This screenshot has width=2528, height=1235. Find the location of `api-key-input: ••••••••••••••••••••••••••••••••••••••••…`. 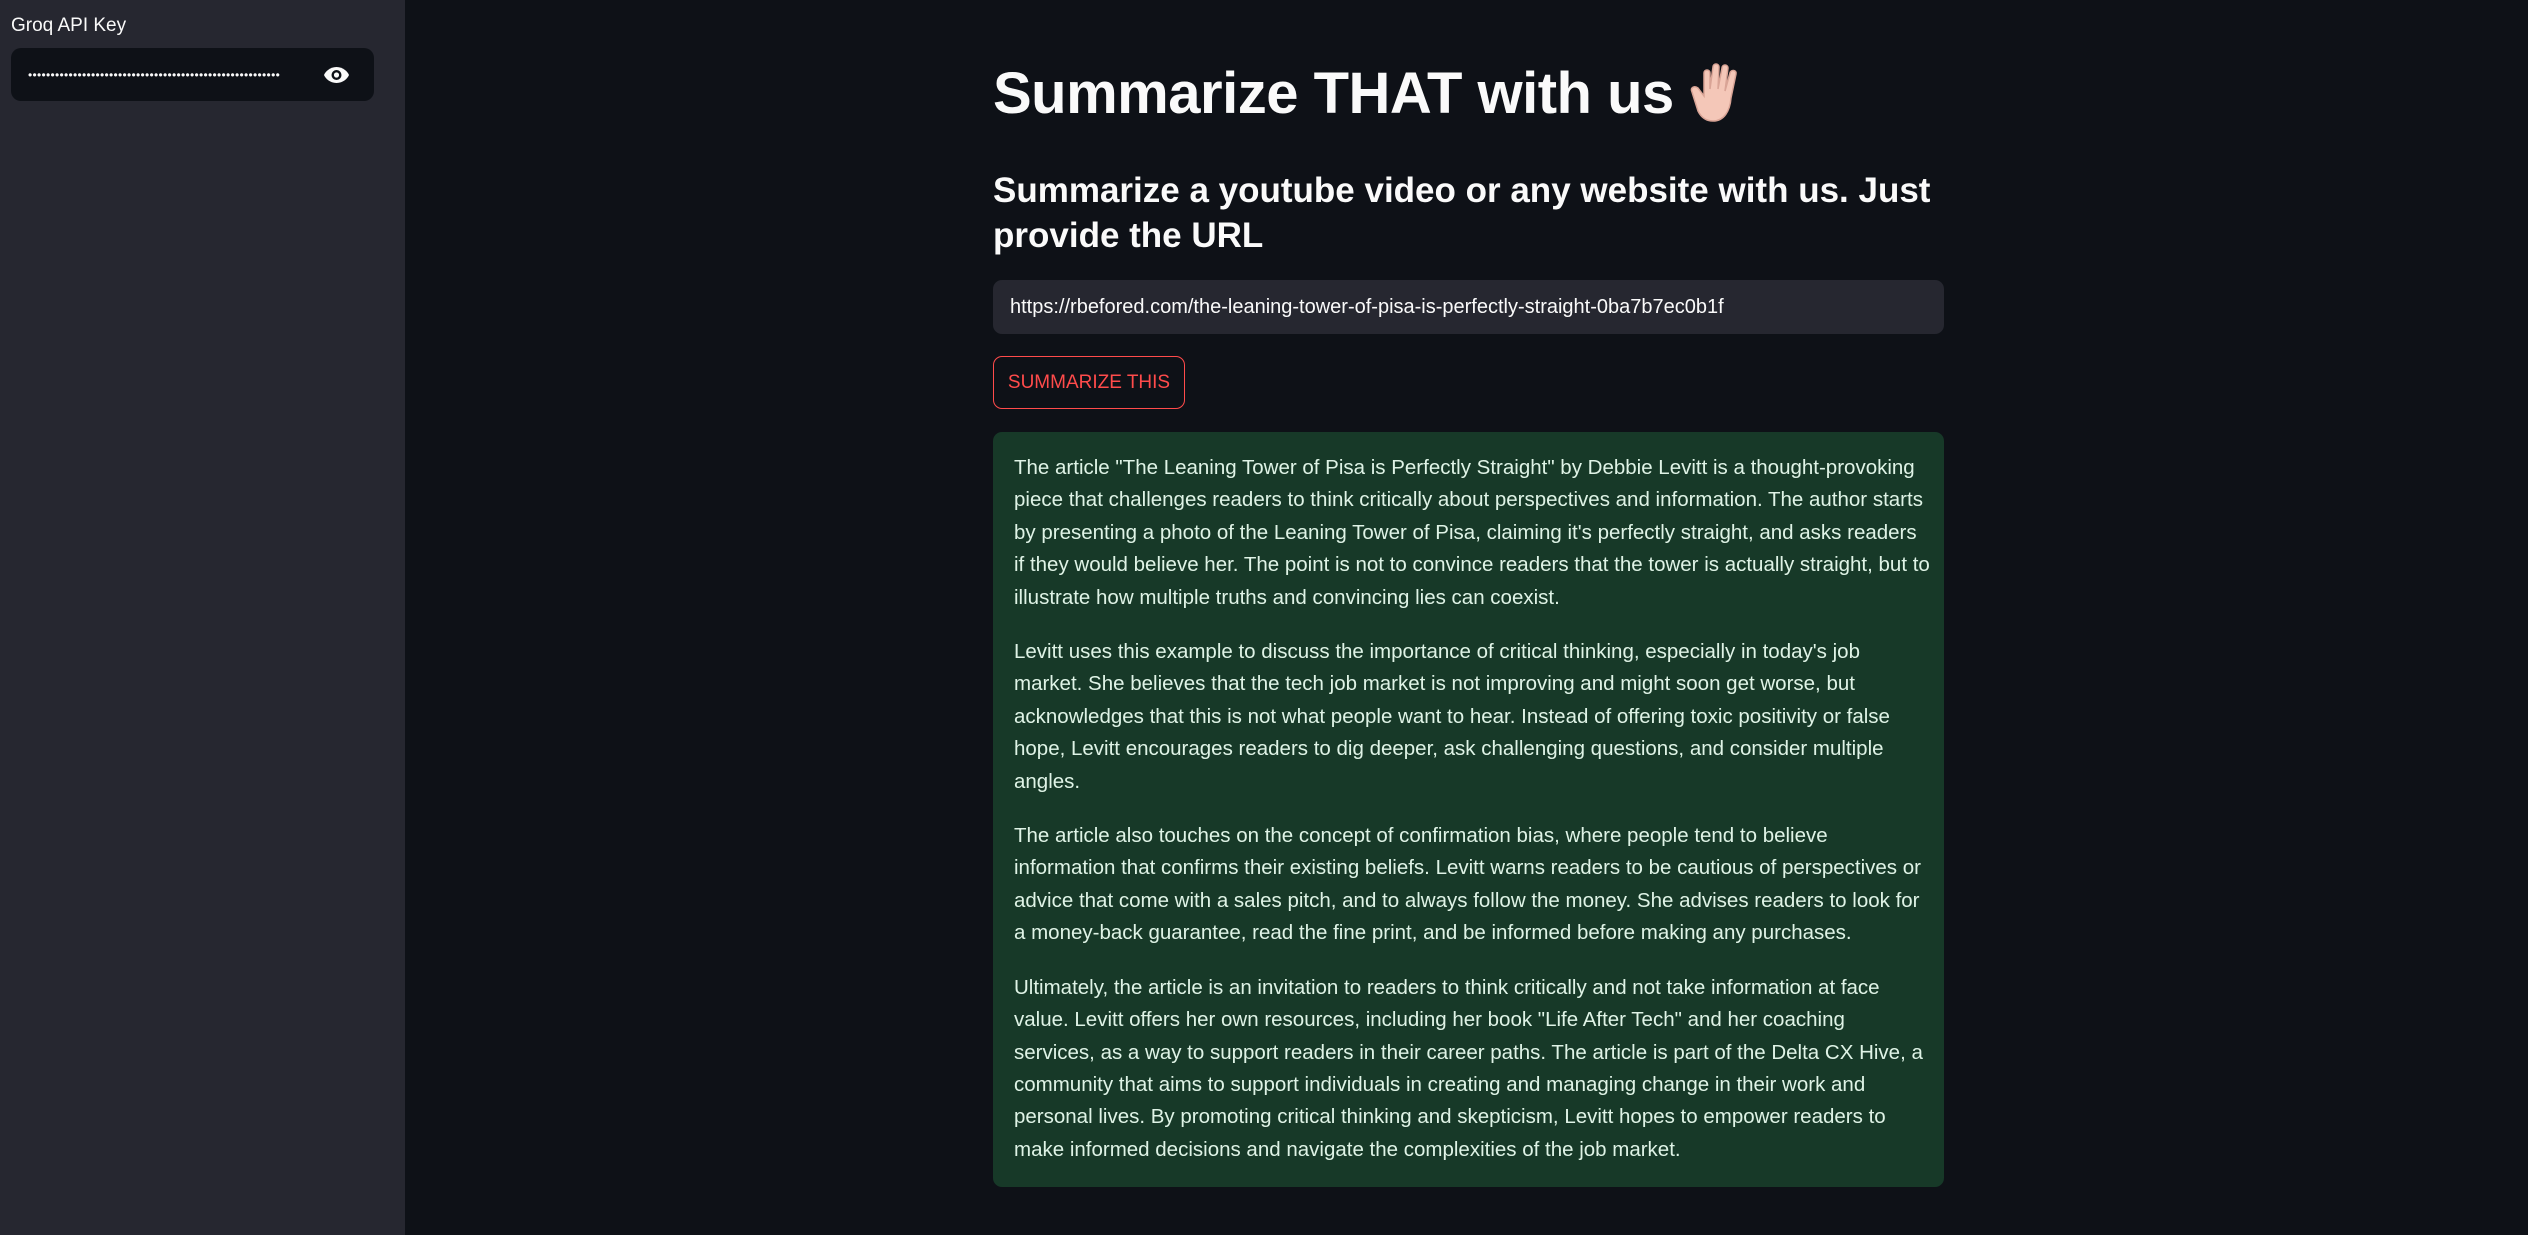

api-key-input: ••••••••••••••••••••••••••••••••••••••••… is located at coordinates (192, 74).